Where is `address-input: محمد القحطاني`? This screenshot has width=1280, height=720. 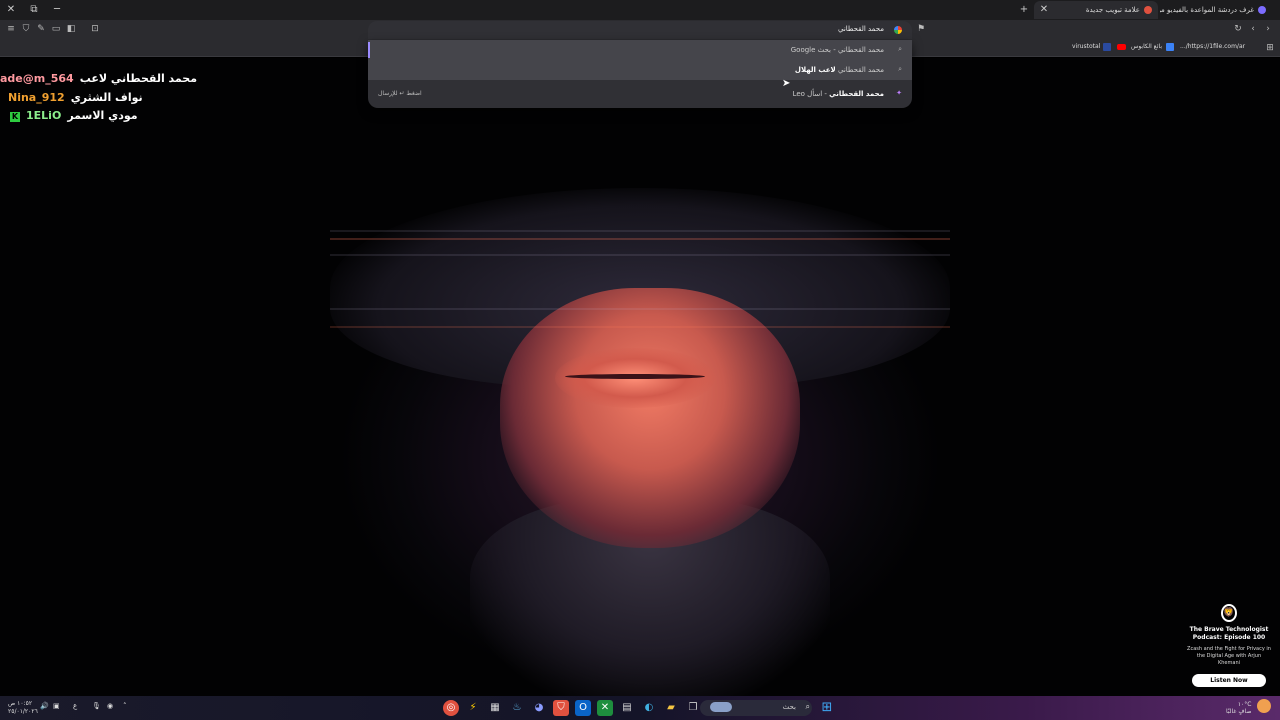
address-input: محمد القحطاني is located at coordinates (861, 29).